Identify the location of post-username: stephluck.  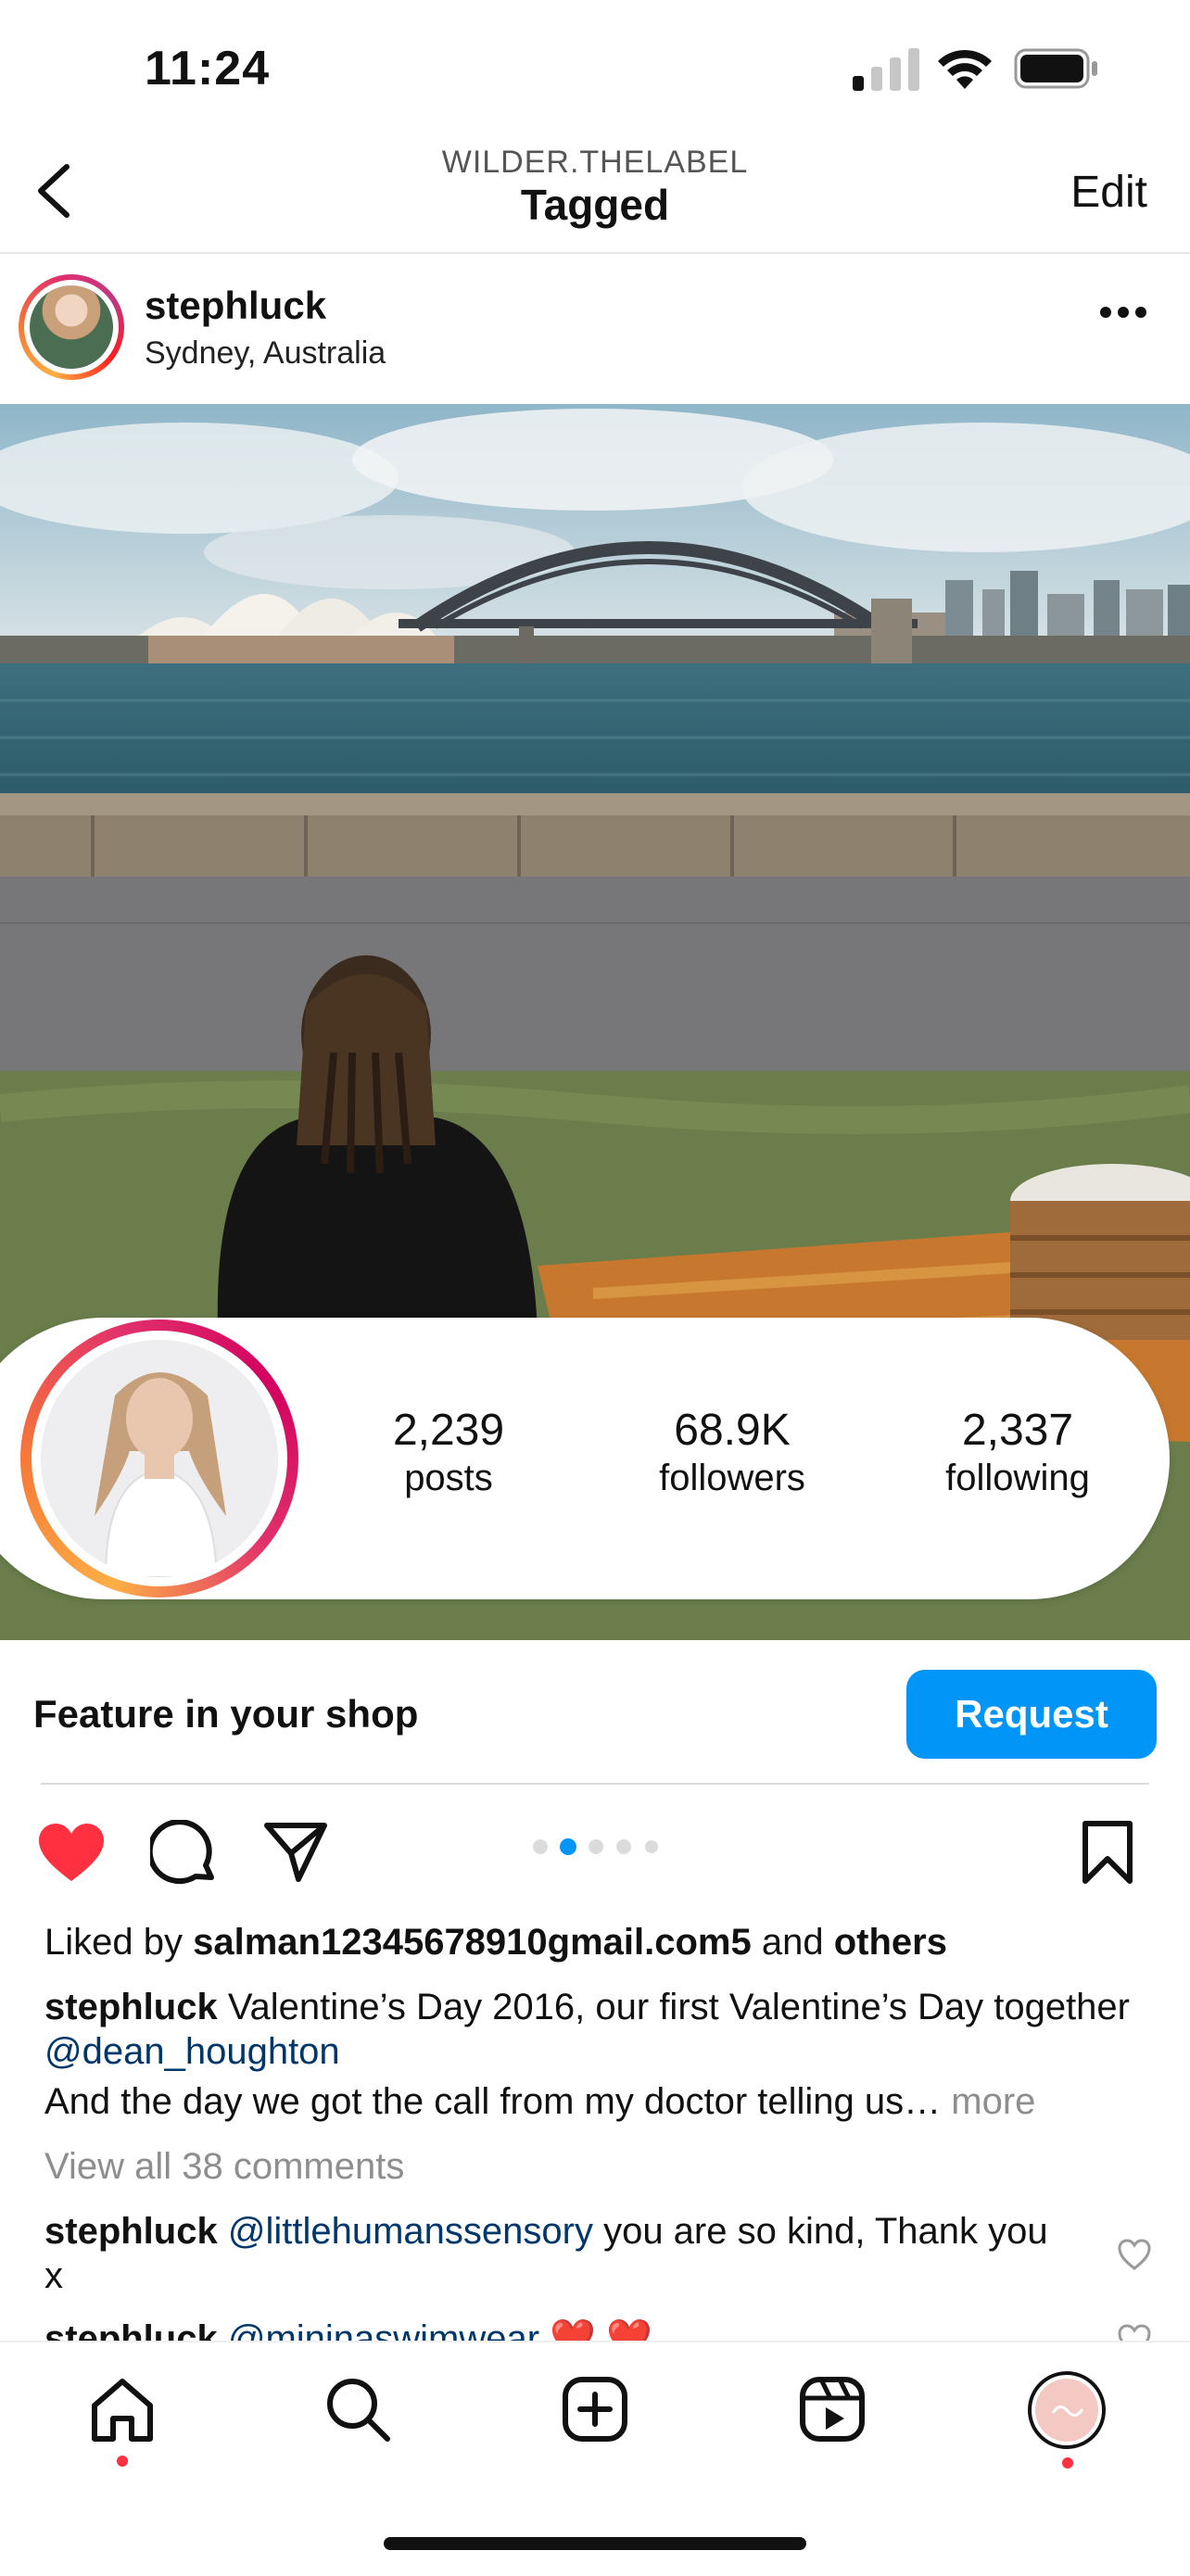
(235, 306).